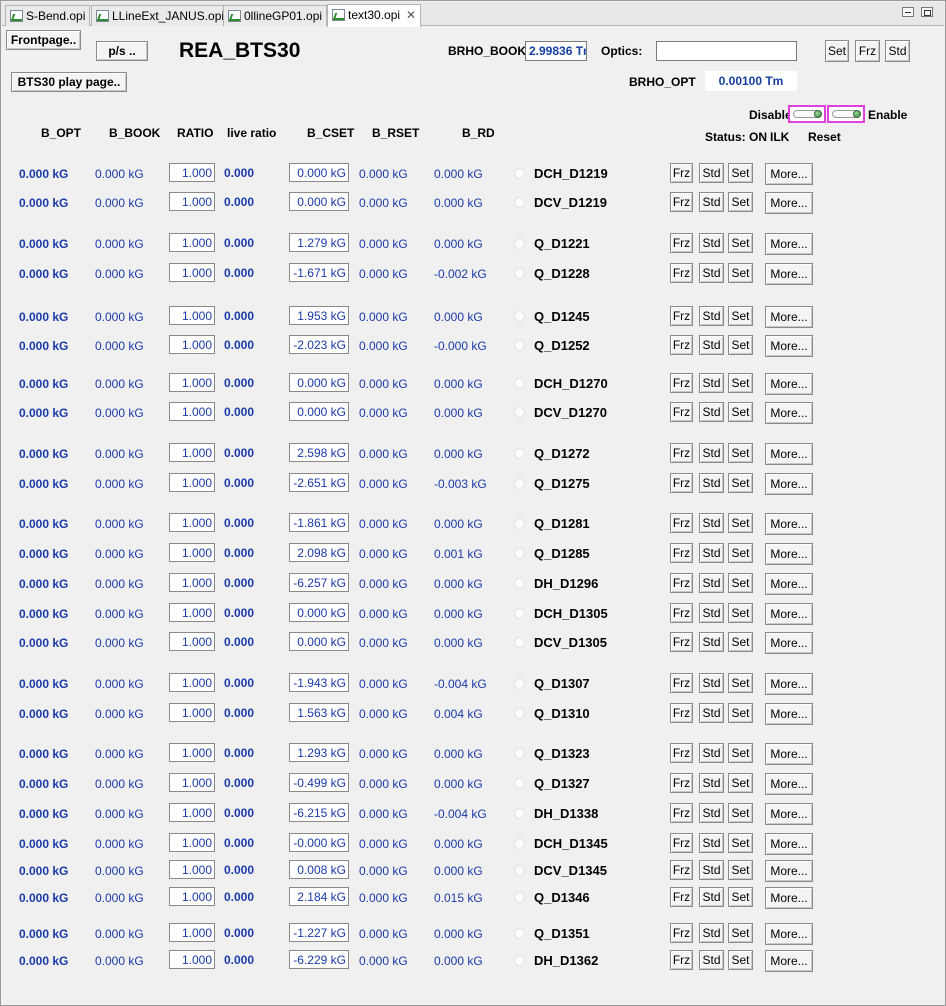 The image size is (946, 1006). Describe the element at coordinates (160, 15) in the screenshot. I see `tab-llineext-janus: LLineExt_JANUS.opi` at that location.